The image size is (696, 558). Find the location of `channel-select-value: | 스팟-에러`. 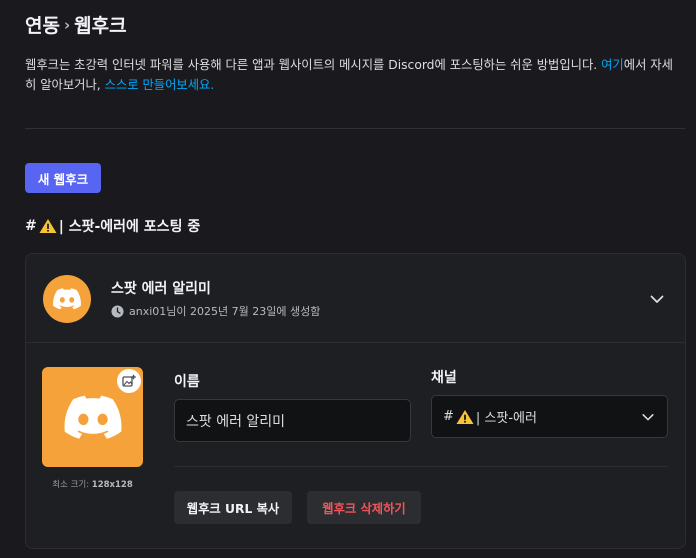

channel-select-value: | 스팟-에러 is located at coordinates (506, 418).